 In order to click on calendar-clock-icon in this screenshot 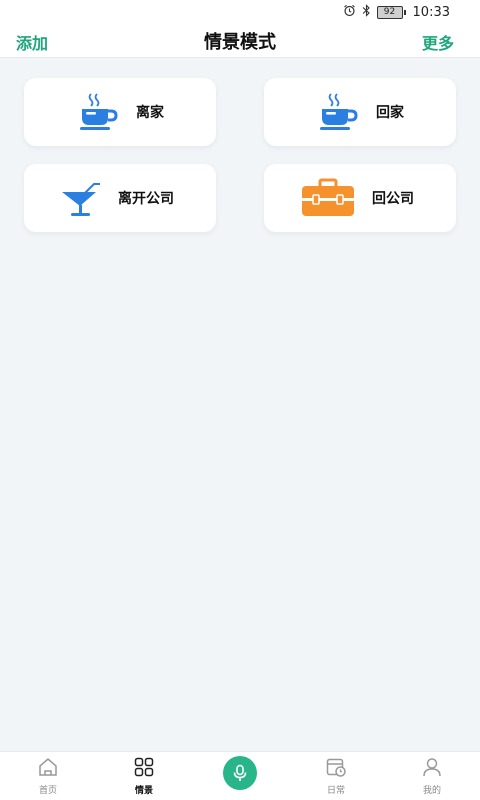, I will do `click(336, 769)`.